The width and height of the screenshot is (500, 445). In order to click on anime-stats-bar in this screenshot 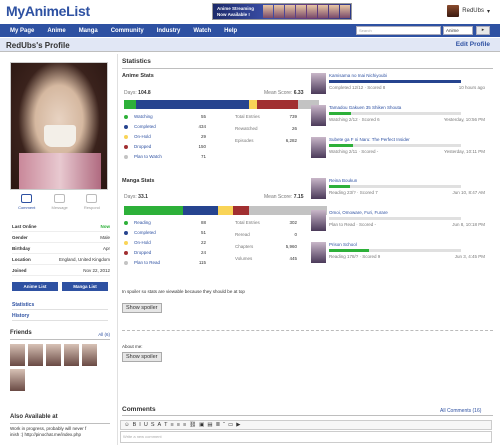, I will do `click(226, 104)`.